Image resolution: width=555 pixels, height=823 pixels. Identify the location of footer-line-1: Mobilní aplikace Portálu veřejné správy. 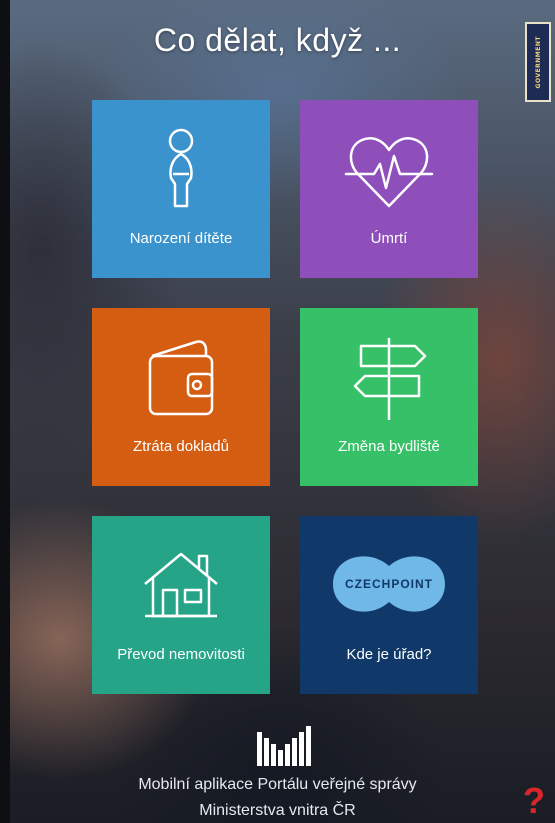
(277, 784).